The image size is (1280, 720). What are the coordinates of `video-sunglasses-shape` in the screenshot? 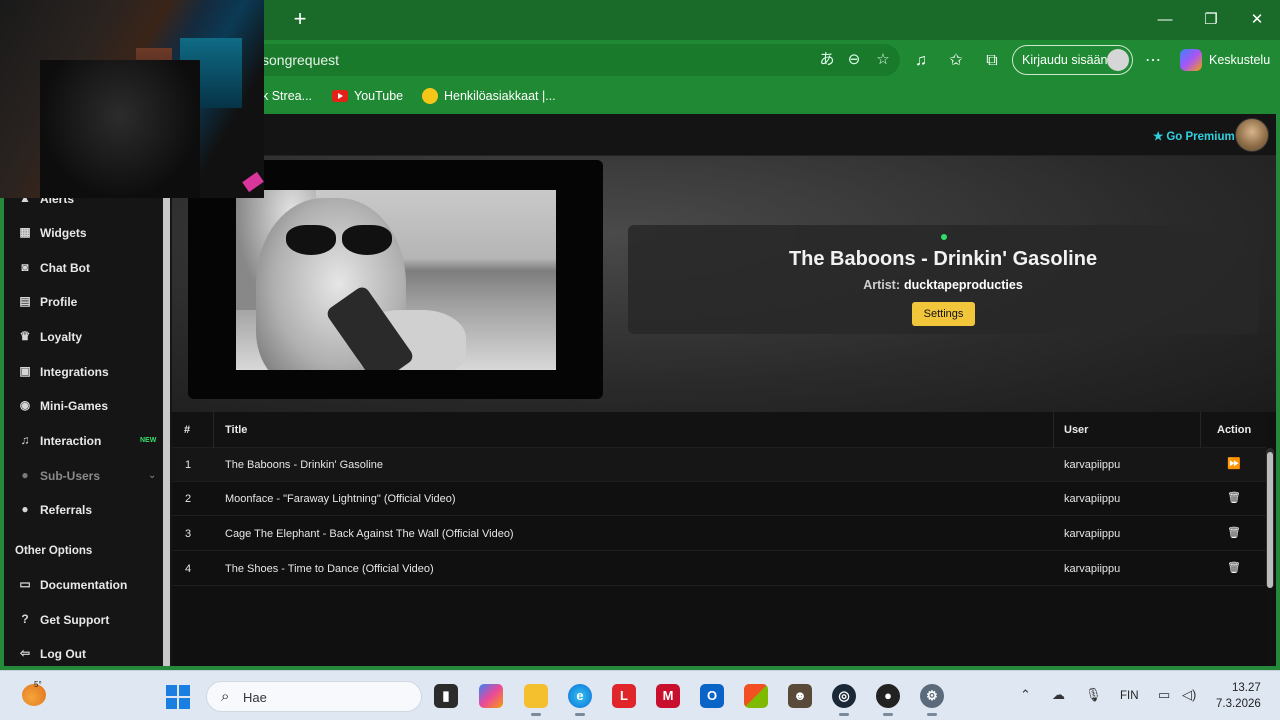 It's located at (340, 241).